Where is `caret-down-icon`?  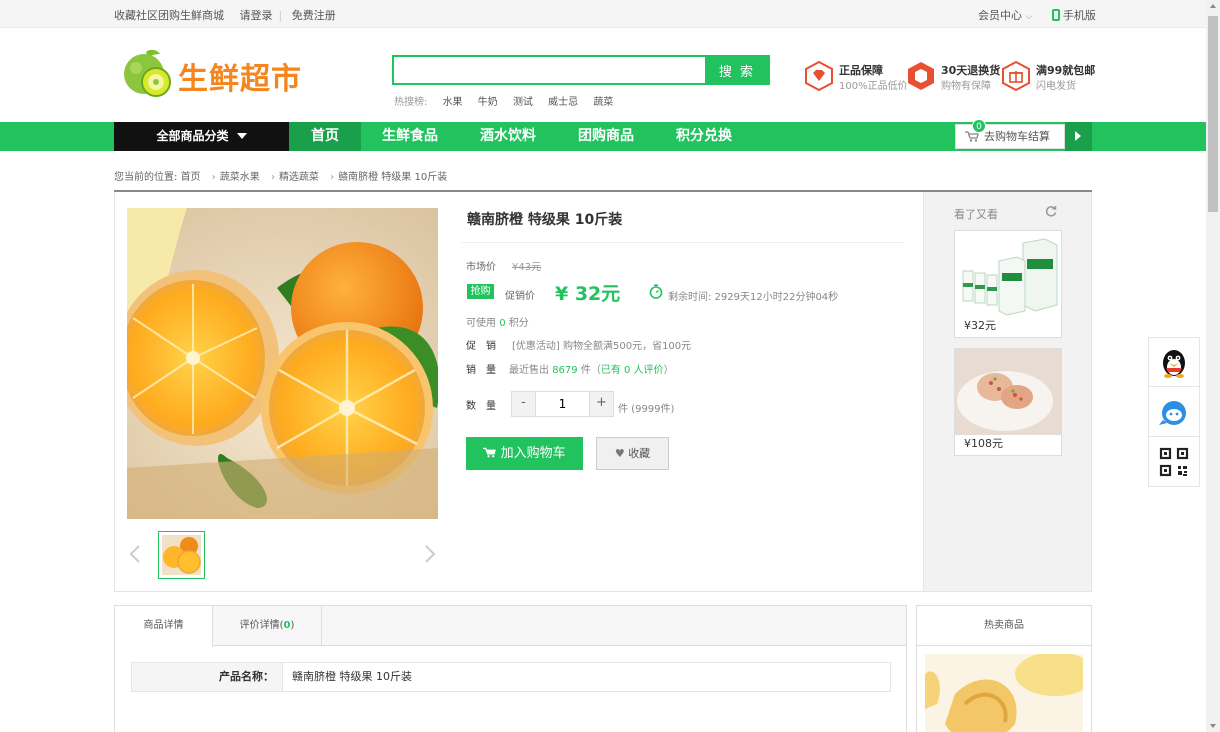 caret-down-icon is located at coordinates (241, 136).